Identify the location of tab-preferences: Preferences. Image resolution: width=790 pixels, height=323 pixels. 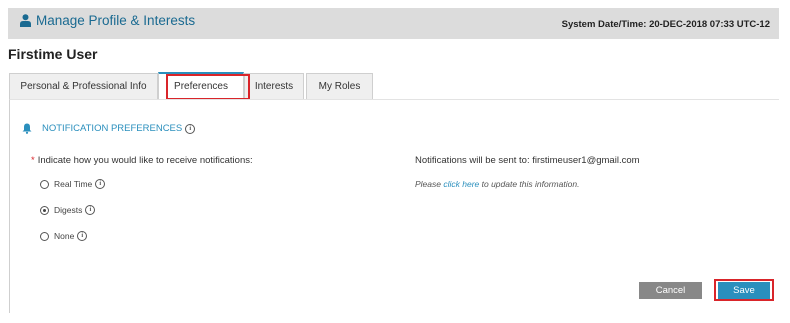
(201, 85).